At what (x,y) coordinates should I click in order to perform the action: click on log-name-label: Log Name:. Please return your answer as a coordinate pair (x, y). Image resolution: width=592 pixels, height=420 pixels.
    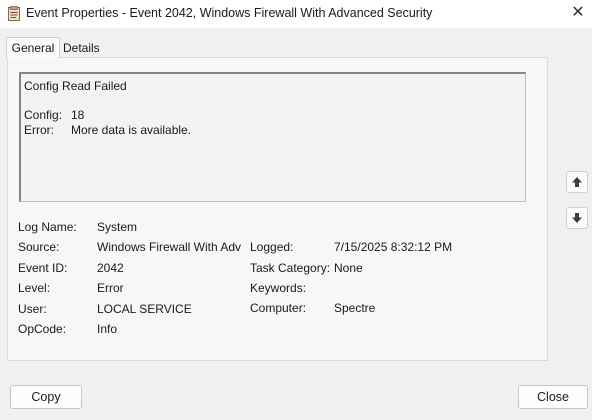
    Looking at the image, I should click on (47, 227).